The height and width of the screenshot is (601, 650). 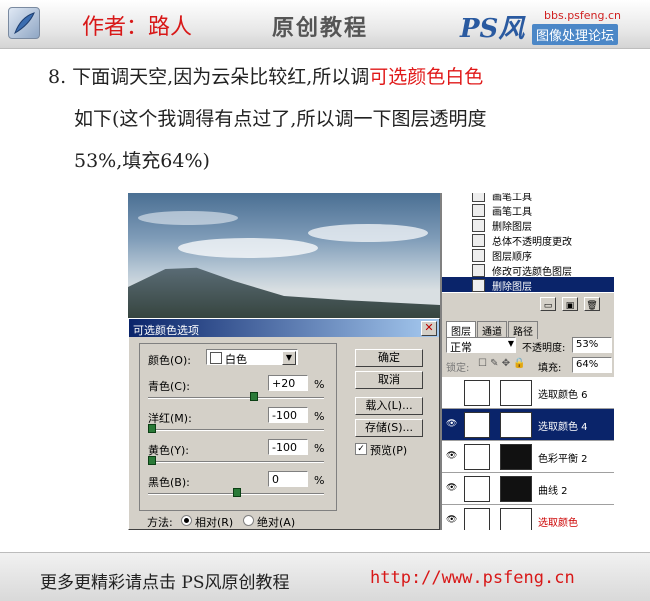 What do you see at coordinates (248, 520) in the screenshot?
I see `absolute-radio` at bounding box center [248, 520].